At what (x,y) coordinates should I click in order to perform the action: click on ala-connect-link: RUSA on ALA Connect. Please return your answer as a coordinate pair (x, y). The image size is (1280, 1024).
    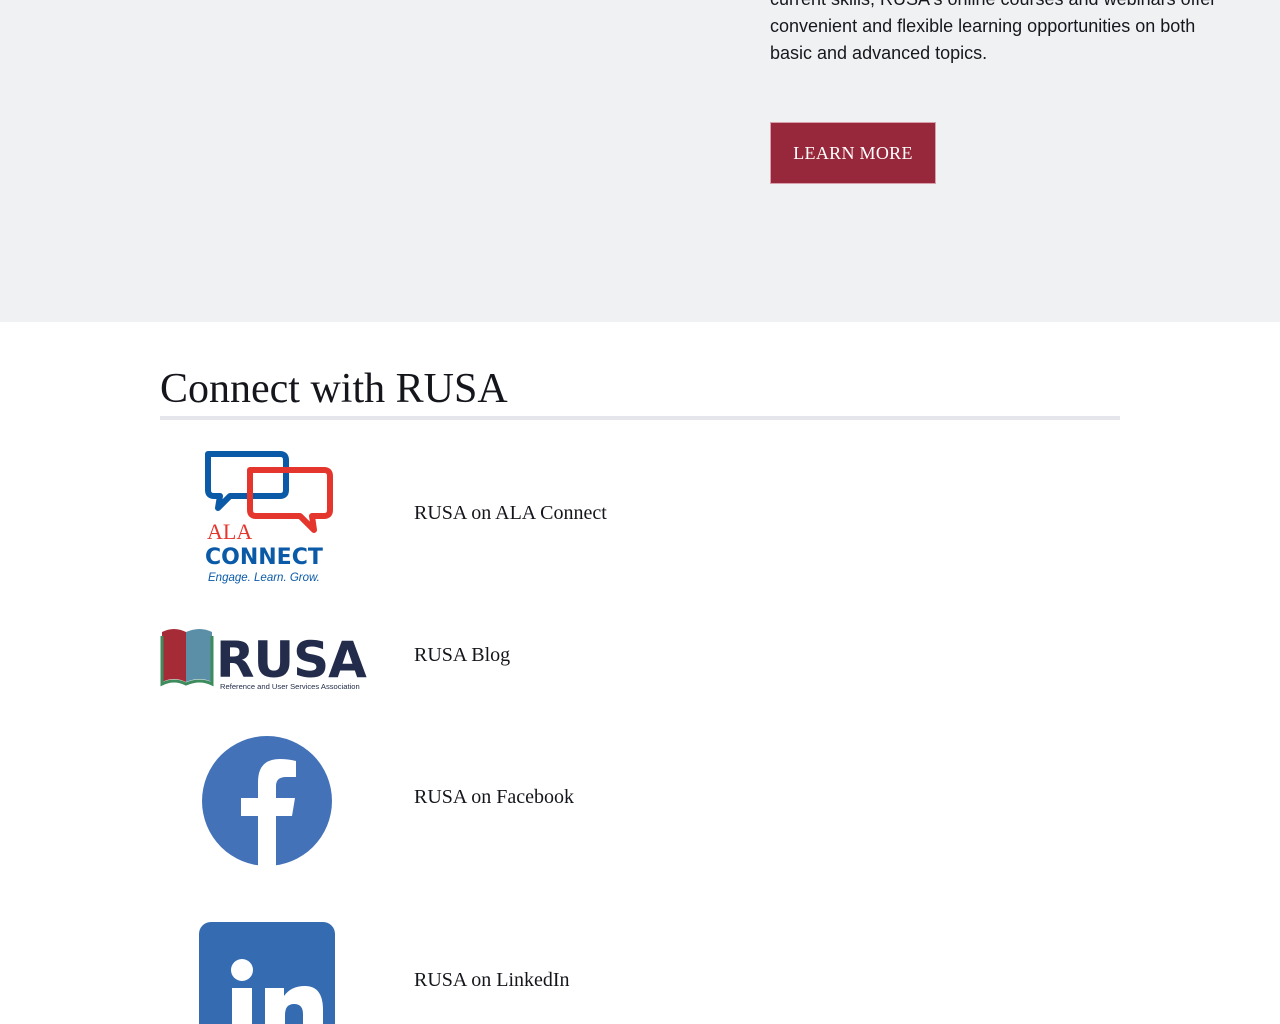
    Looking at the image, I should click on (510, 513).